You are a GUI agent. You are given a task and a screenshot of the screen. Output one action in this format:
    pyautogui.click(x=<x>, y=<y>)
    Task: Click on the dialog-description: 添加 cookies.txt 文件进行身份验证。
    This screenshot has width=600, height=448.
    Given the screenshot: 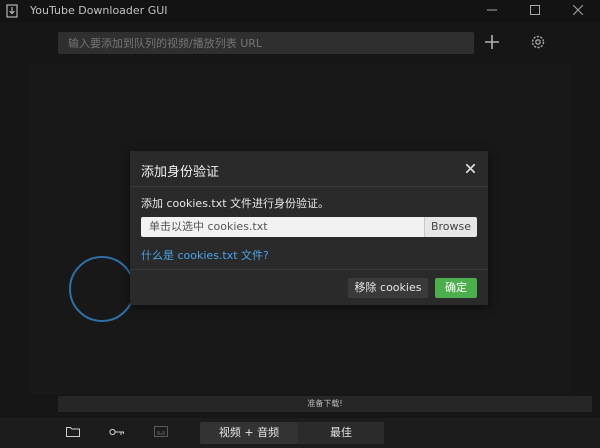 What is the action you would take?
    pyautogui.click(x=235, y=203)
    